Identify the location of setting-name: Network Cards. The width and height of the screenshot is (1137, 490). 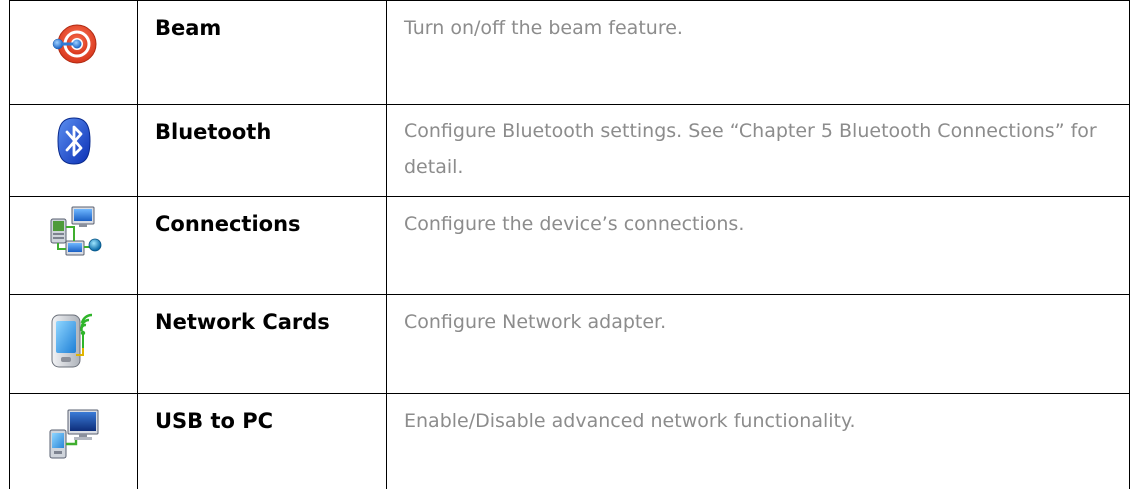
(242, 322).